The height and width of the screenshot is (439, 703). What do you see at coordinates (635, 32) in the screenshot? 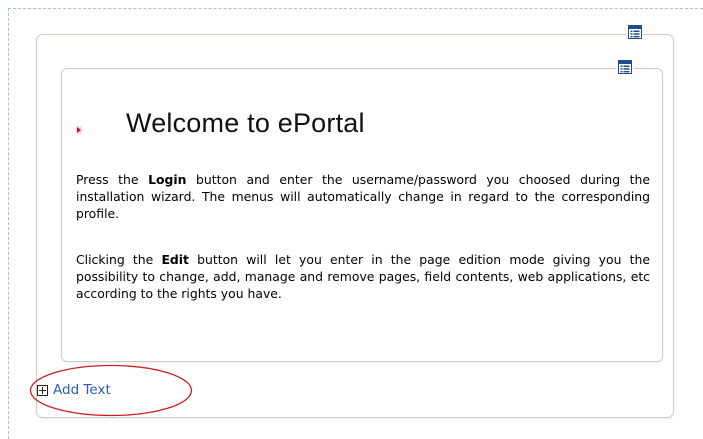
I see `outer-properties-icon` at bounding box center [635, 32].